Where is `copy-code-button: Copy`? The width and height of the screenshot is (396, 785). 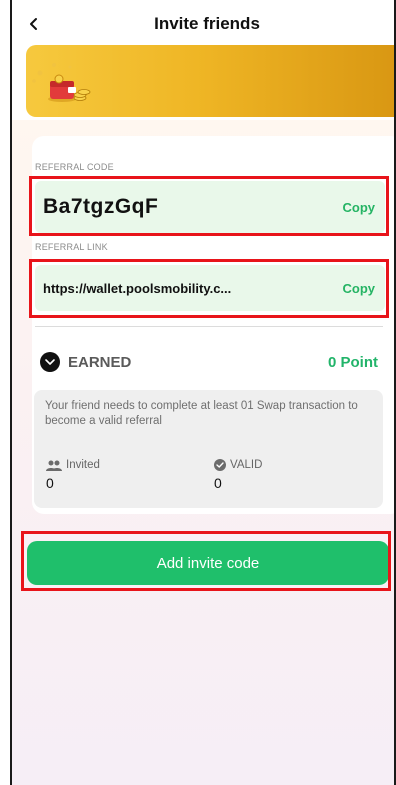
copy-code-button: Copy is located at coordinates (359, 207).